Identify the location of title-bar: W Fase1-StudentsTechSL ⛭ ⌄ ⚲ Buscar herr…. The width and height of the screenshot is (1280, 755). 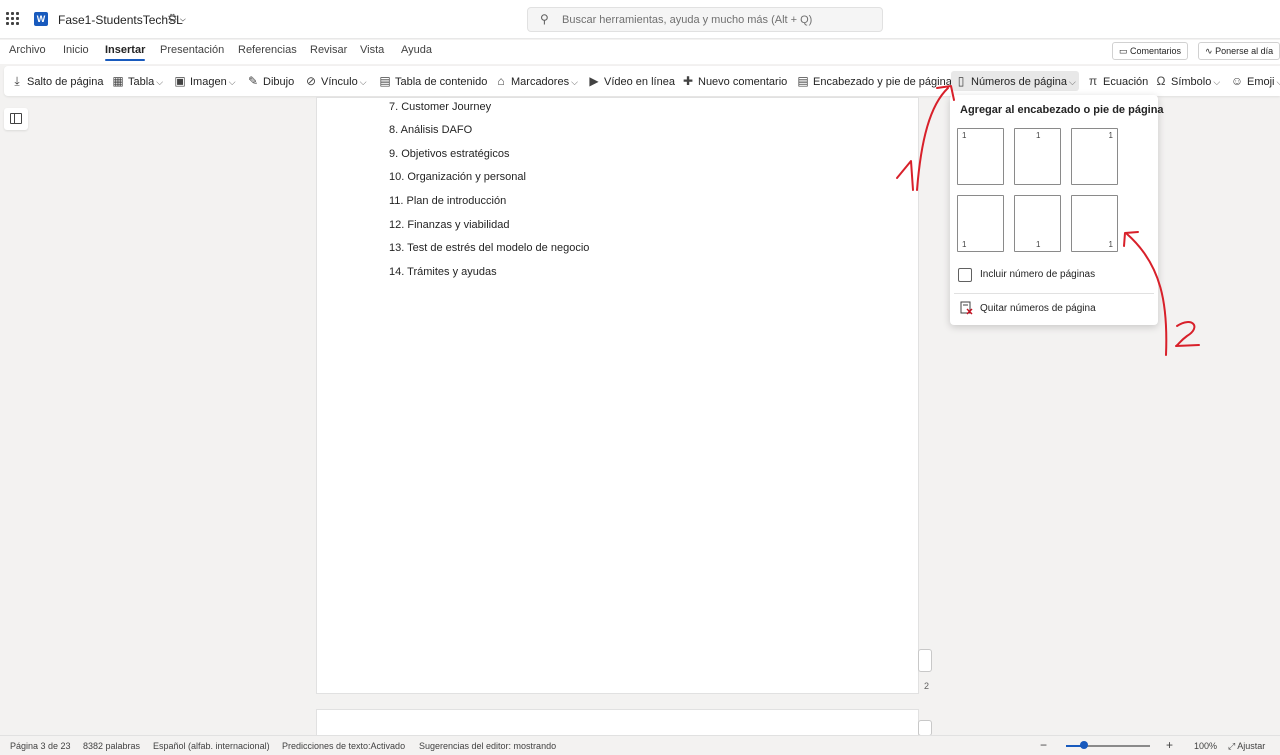
(640, 19).